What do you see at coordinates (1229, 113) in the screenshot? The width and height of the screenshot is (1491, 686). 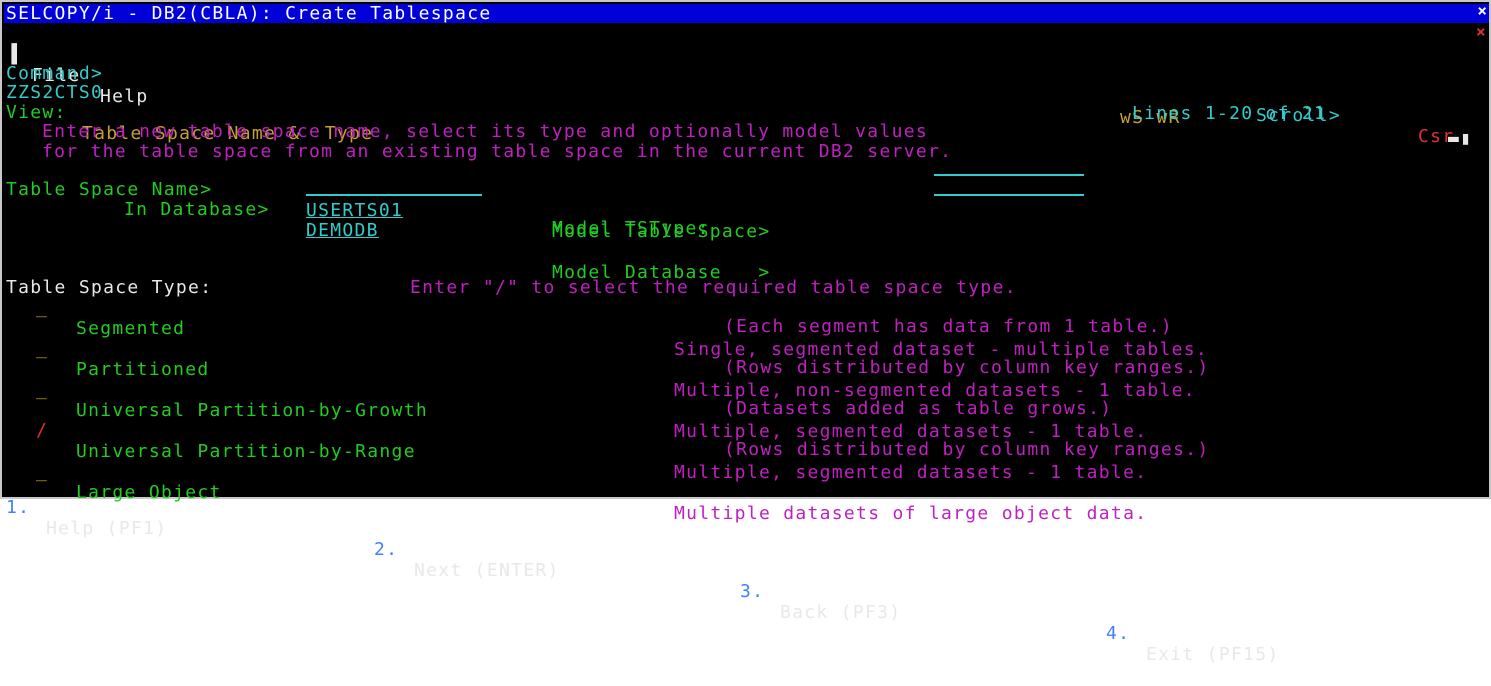 I see `lines-info: Lines 1-20 of 21` at bounding box center [1229, 113].